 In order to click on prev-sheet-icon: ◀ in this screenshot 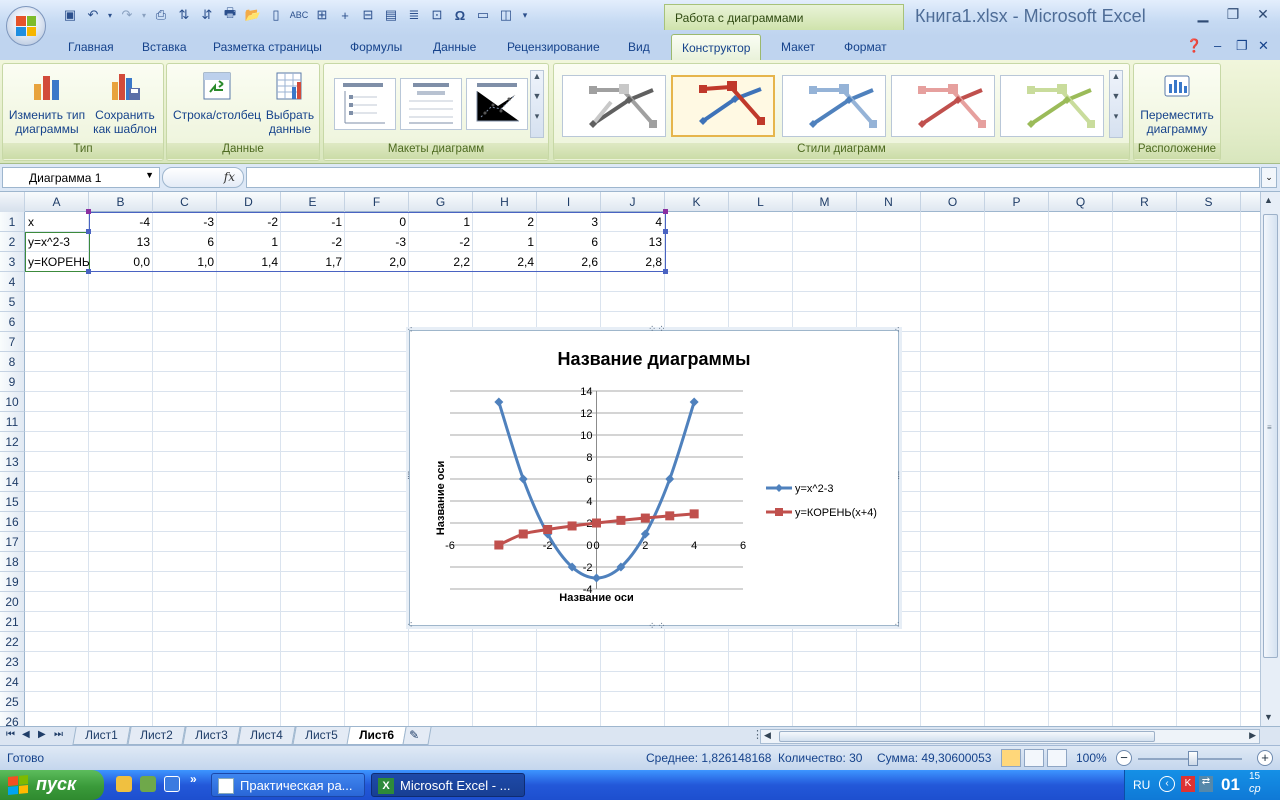, I will do `click(26, 734)`.